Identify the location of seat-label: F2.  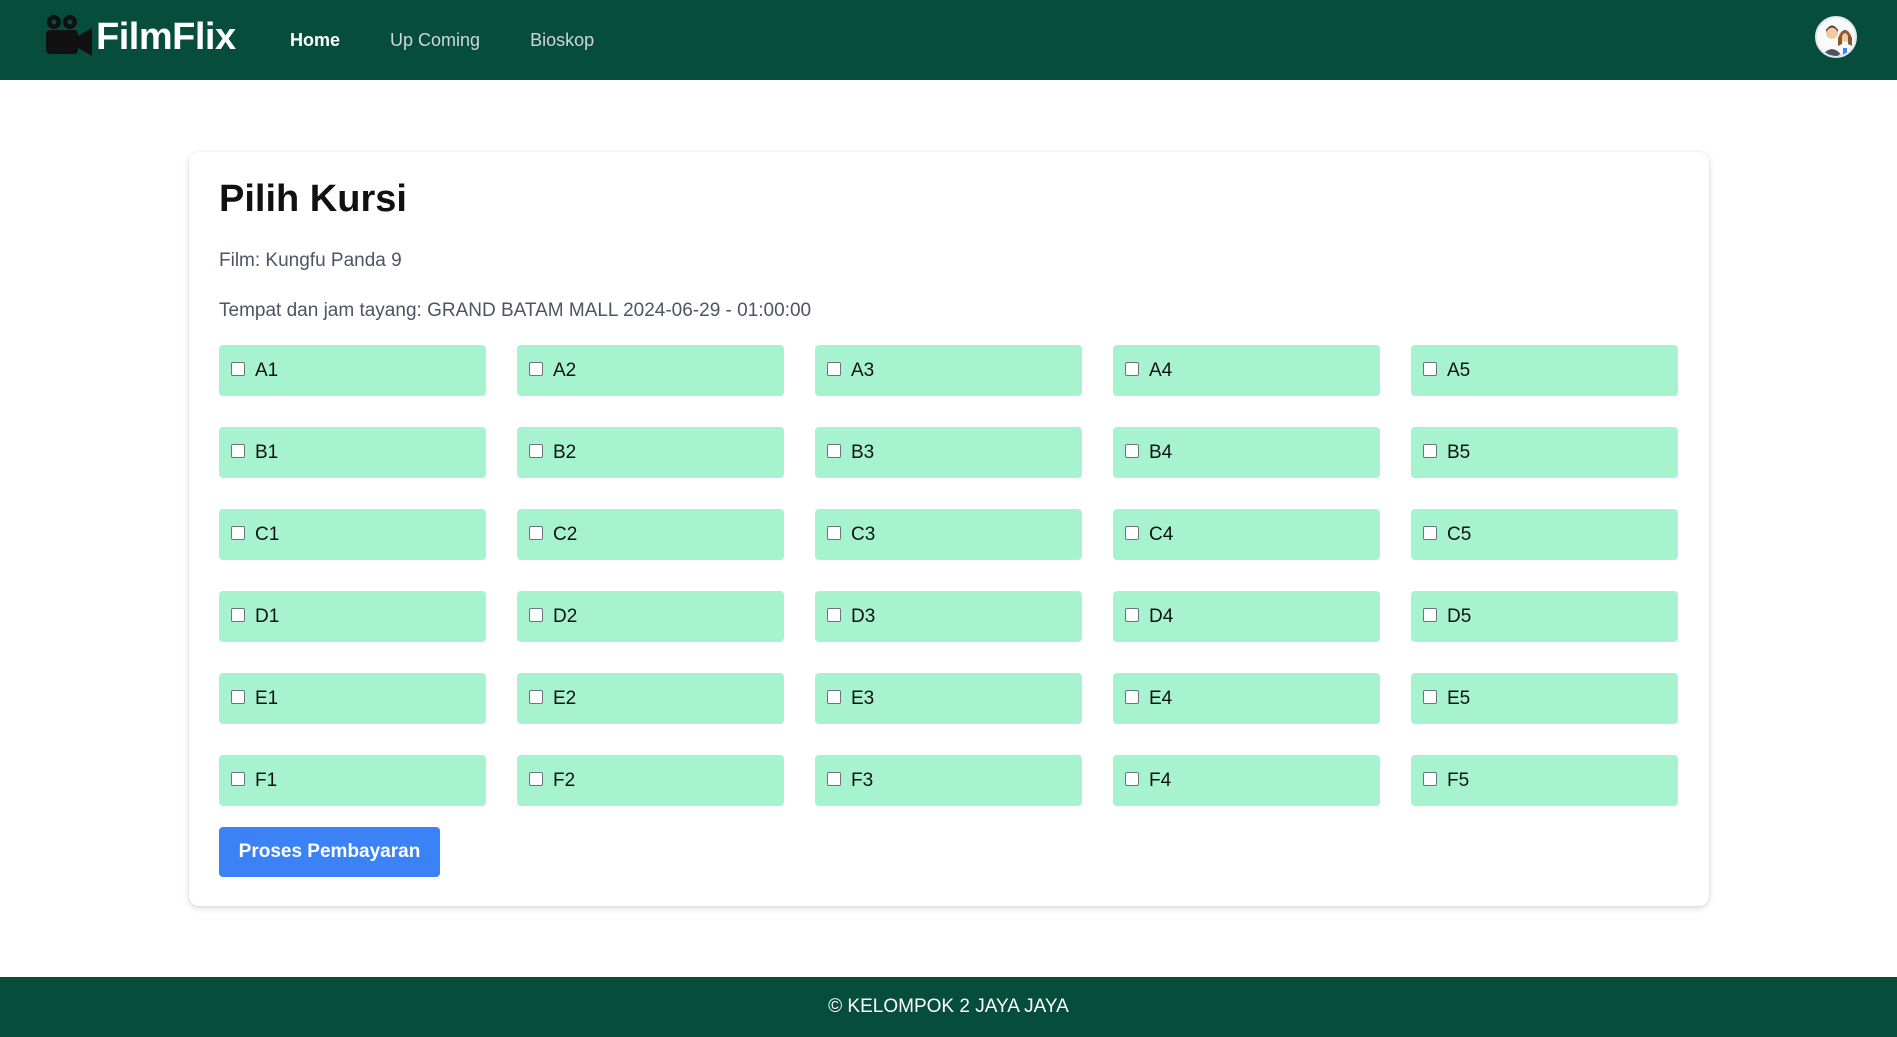
(564, 780).